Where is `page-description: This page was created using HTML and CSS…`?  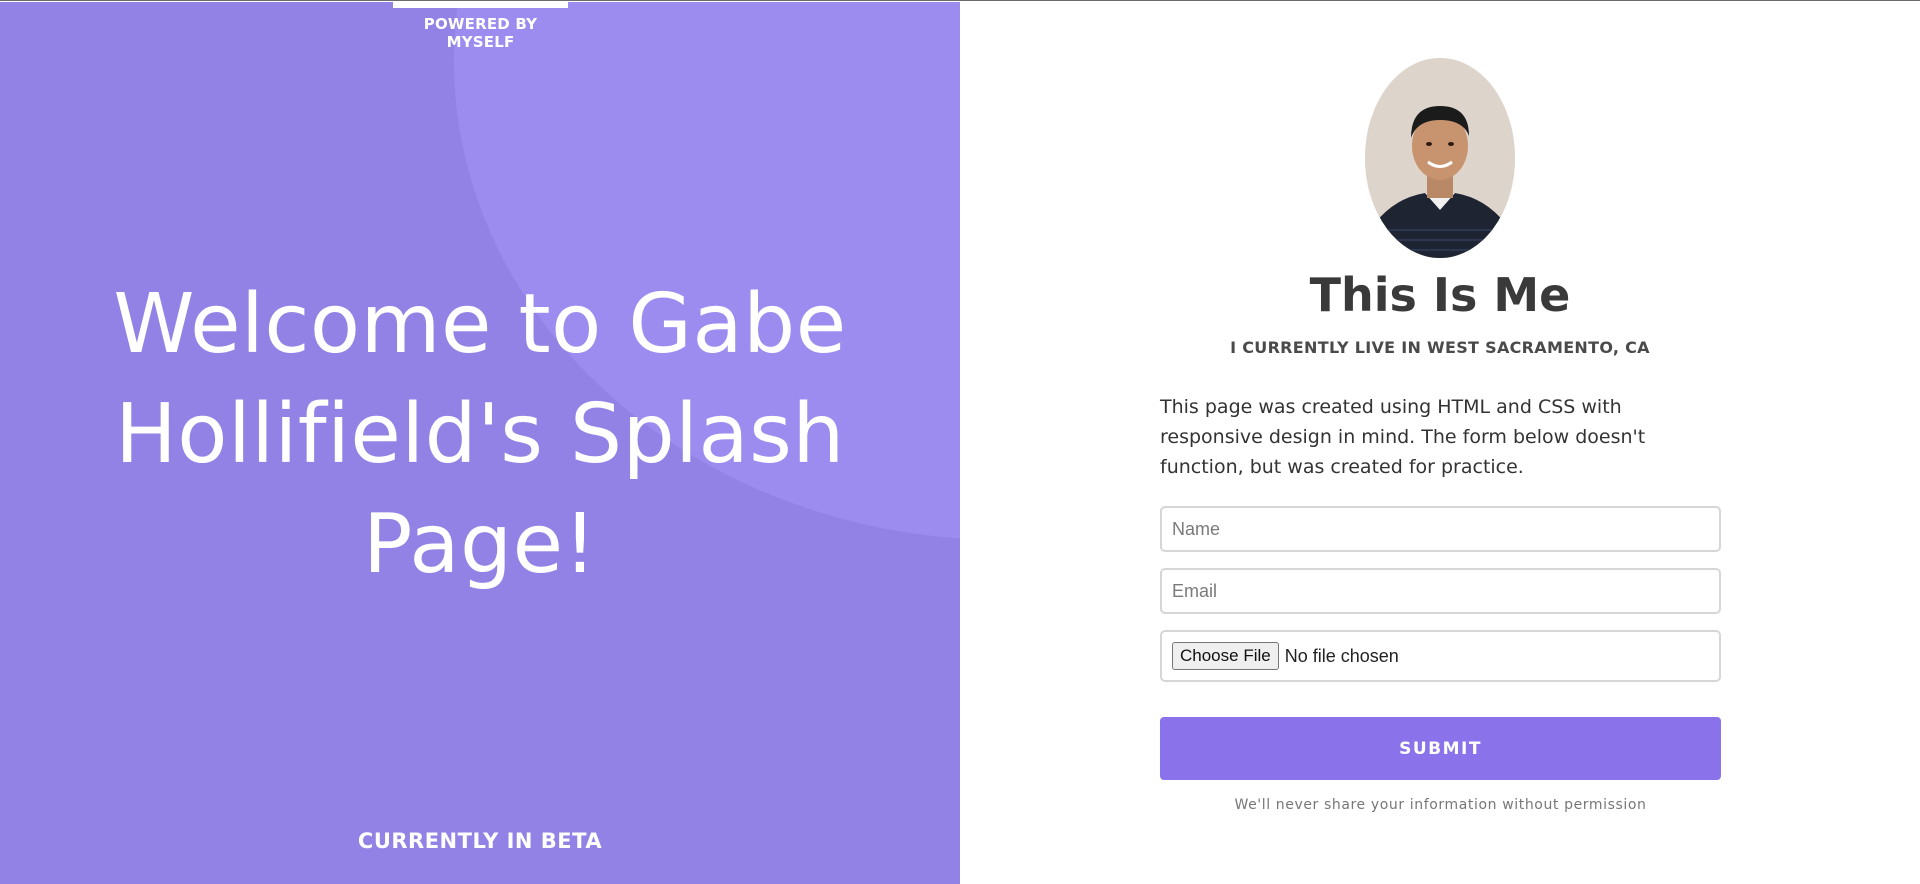 page-description: This page was created using HTML and CSS… is located at coordinates (1403, 437).